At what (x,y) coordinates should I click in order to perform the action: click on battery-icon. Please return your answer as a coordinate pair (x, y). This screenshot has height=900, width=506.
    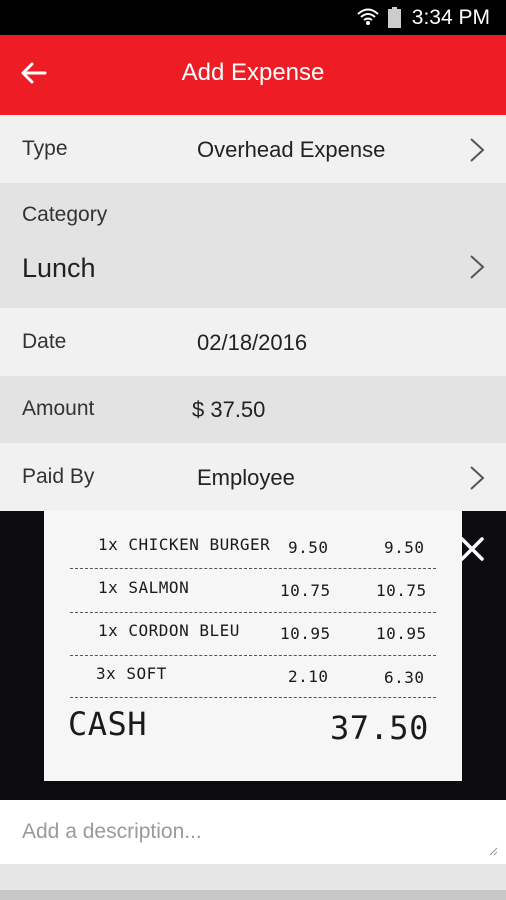
    Looking at the image, I should click on (394, 17).